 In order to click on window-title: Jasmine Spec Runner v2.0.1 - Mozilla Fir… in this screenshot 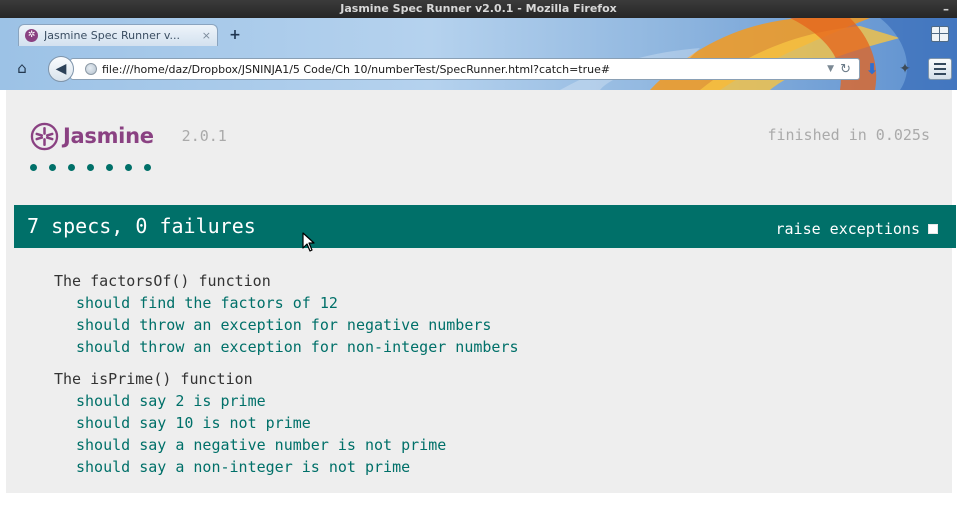, I will do `click(478, 8)`.